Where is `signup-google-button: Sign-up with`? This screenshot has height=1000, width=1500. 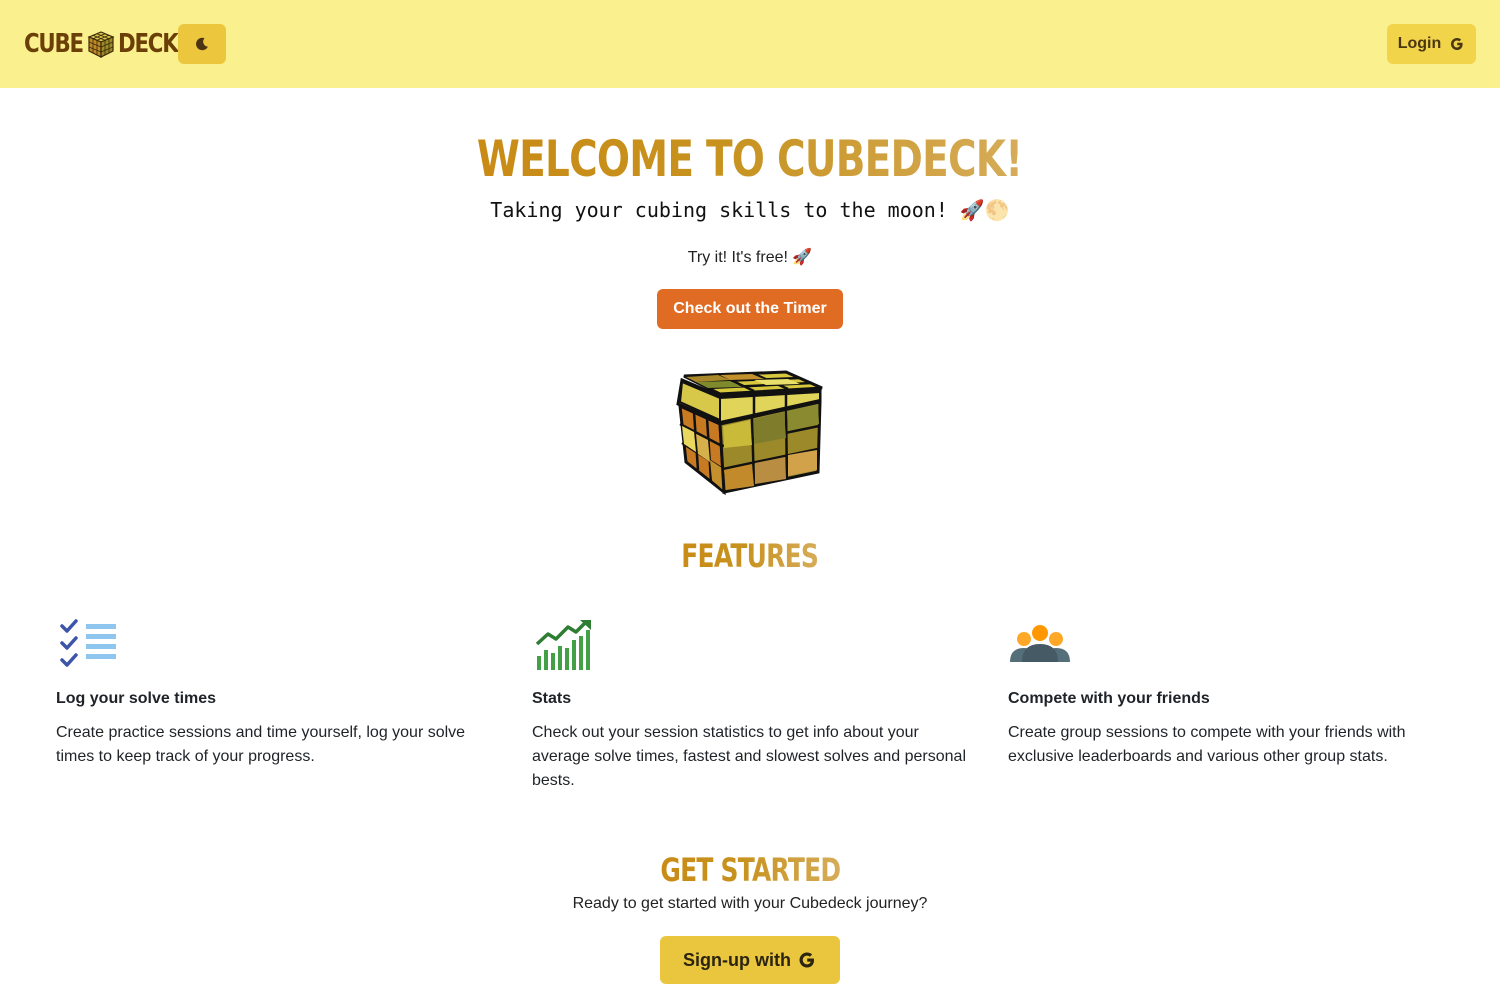
signup-google-button: Sign-up with is located at coordinates (750, 960).